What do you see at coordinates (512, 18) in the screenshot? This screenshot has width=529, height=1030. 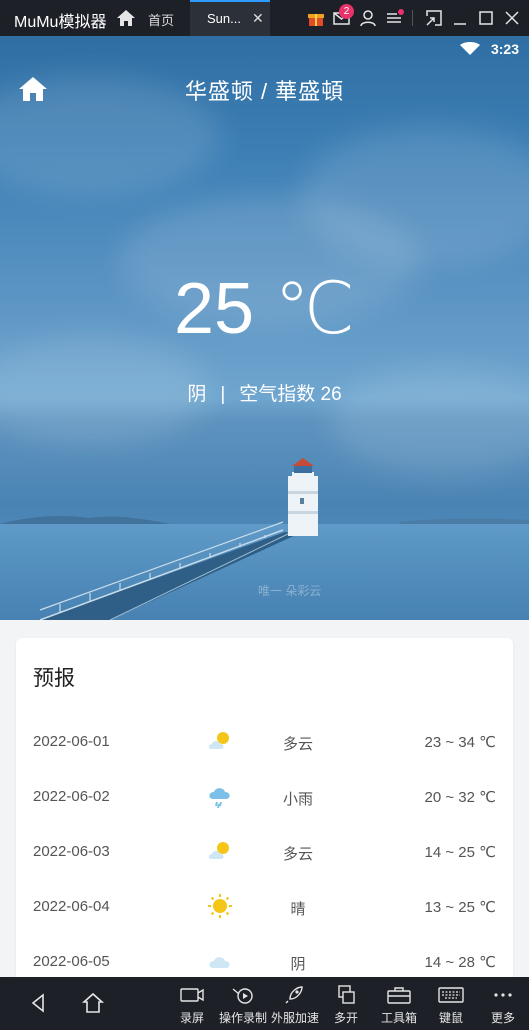 I see `close-window-icon` at bounding box center [512, 18].